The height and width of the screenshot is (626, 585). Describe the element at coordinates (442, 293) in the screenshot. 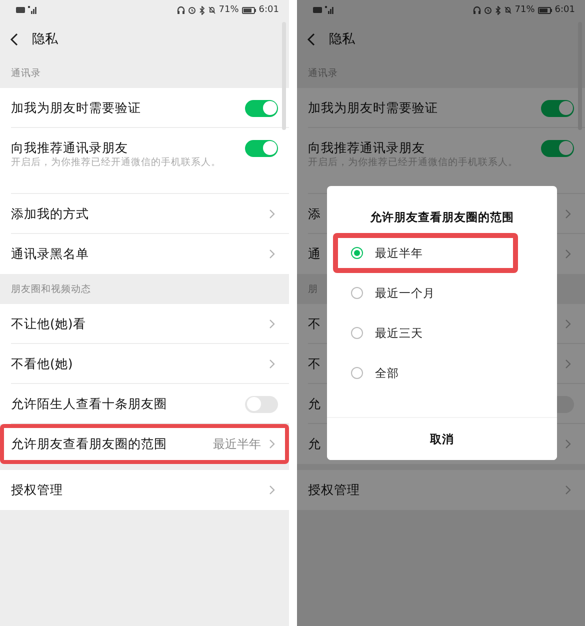

I see `radio-option: 最近一个月` at that location.